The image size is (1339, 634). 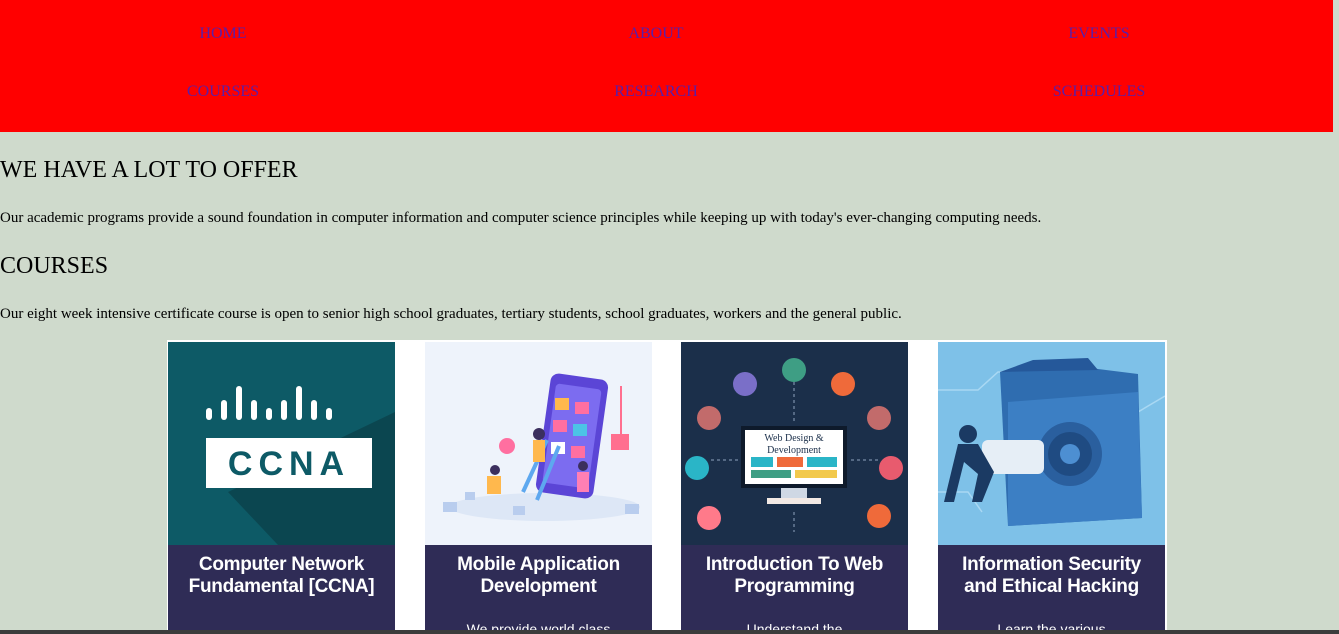 What do you see at coordinates (1336, 66) in the screenshot?
I see `page-edge` at bounding box center [1336, 66].